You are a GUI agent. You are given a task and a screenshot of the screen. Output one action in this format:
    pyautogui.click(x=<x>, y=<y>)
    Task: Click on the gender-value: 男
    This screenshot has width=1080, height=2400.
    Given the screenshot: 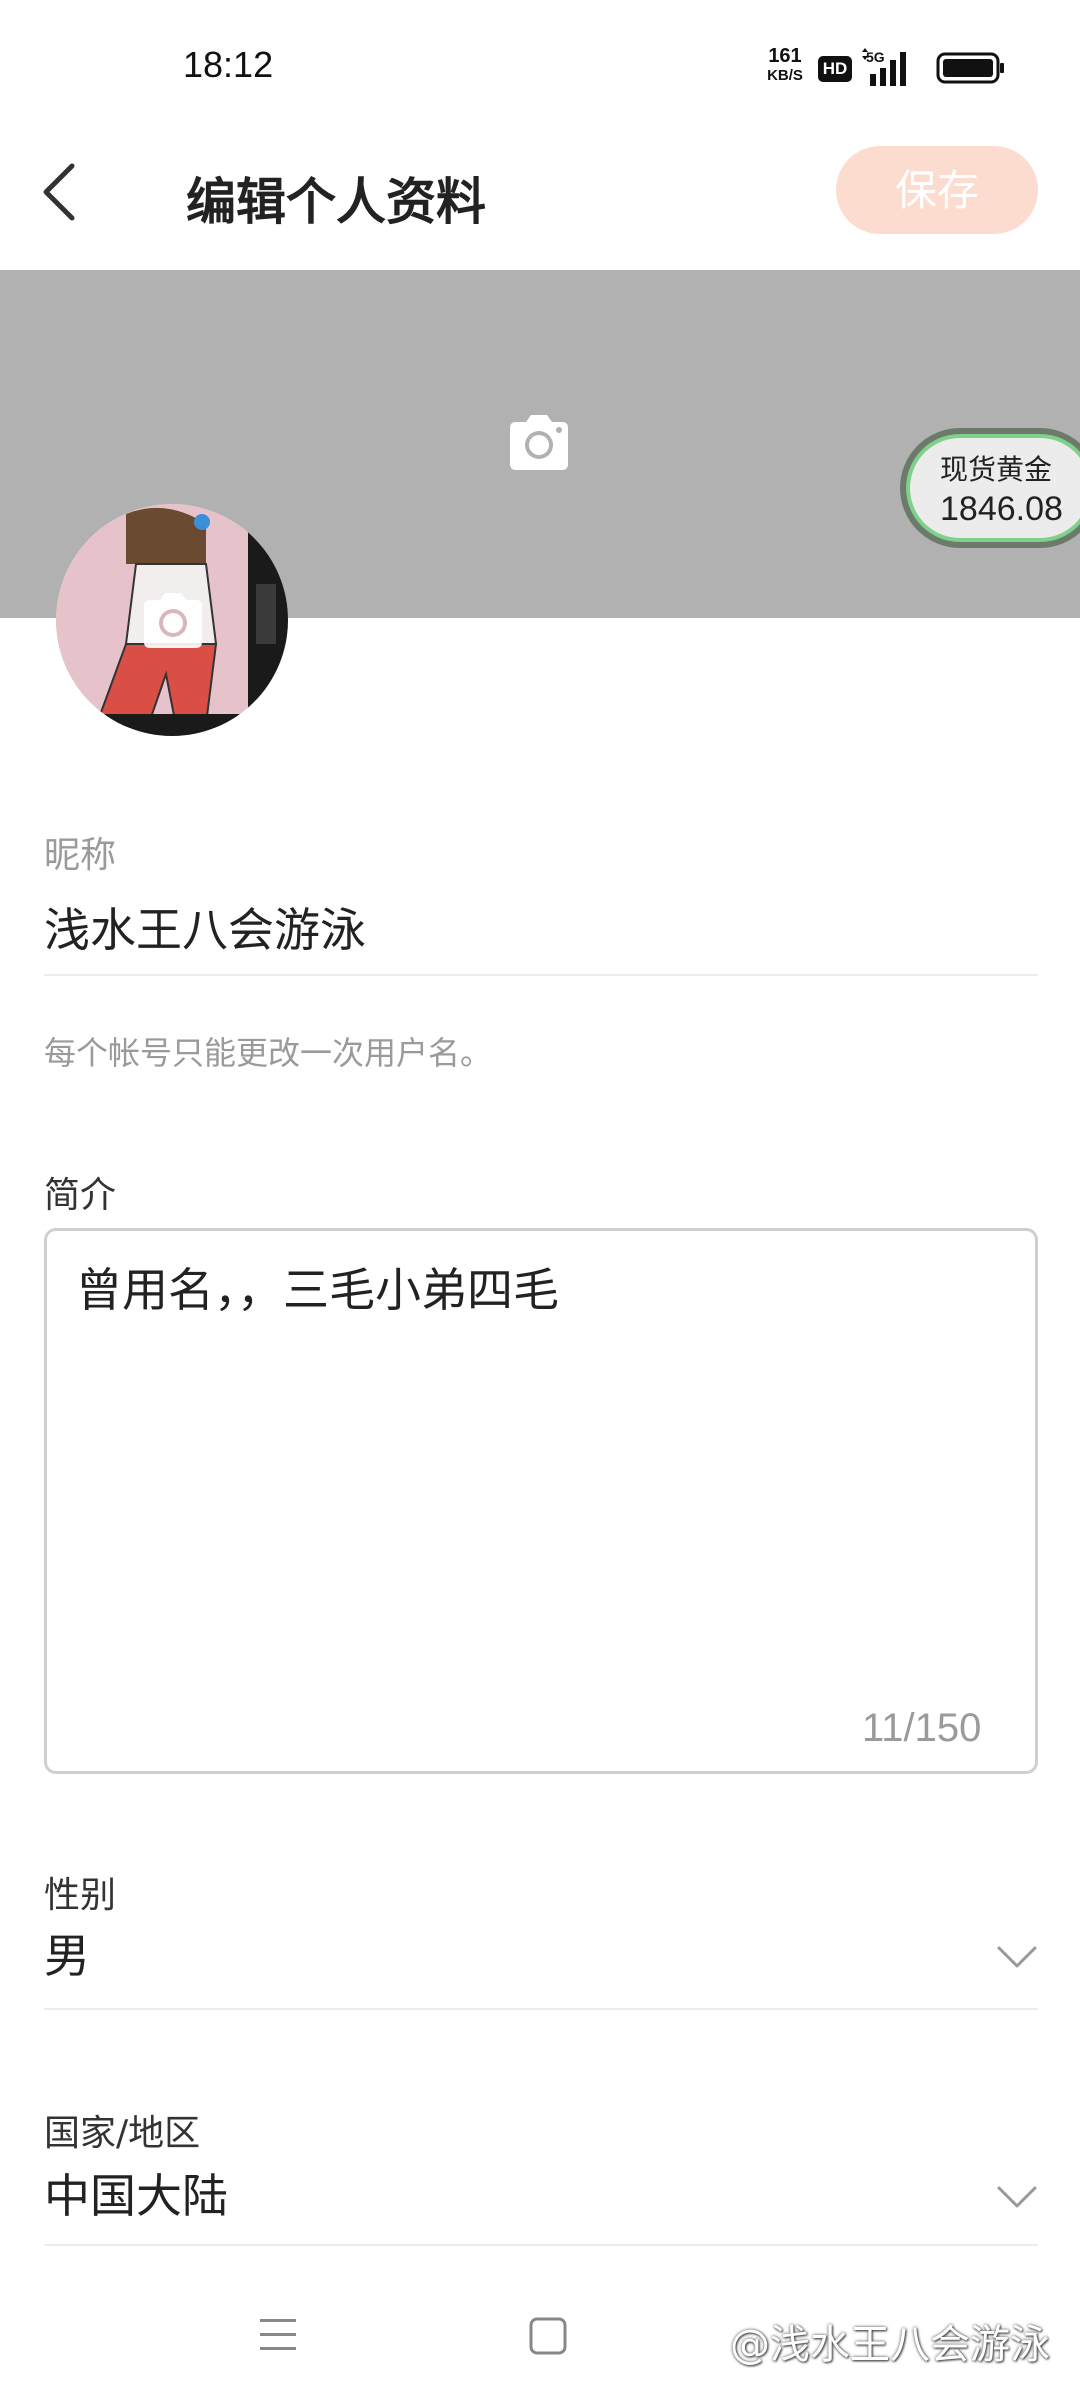 What is the action you would take?
    pyautogui.click(x=67, y=1956)
    